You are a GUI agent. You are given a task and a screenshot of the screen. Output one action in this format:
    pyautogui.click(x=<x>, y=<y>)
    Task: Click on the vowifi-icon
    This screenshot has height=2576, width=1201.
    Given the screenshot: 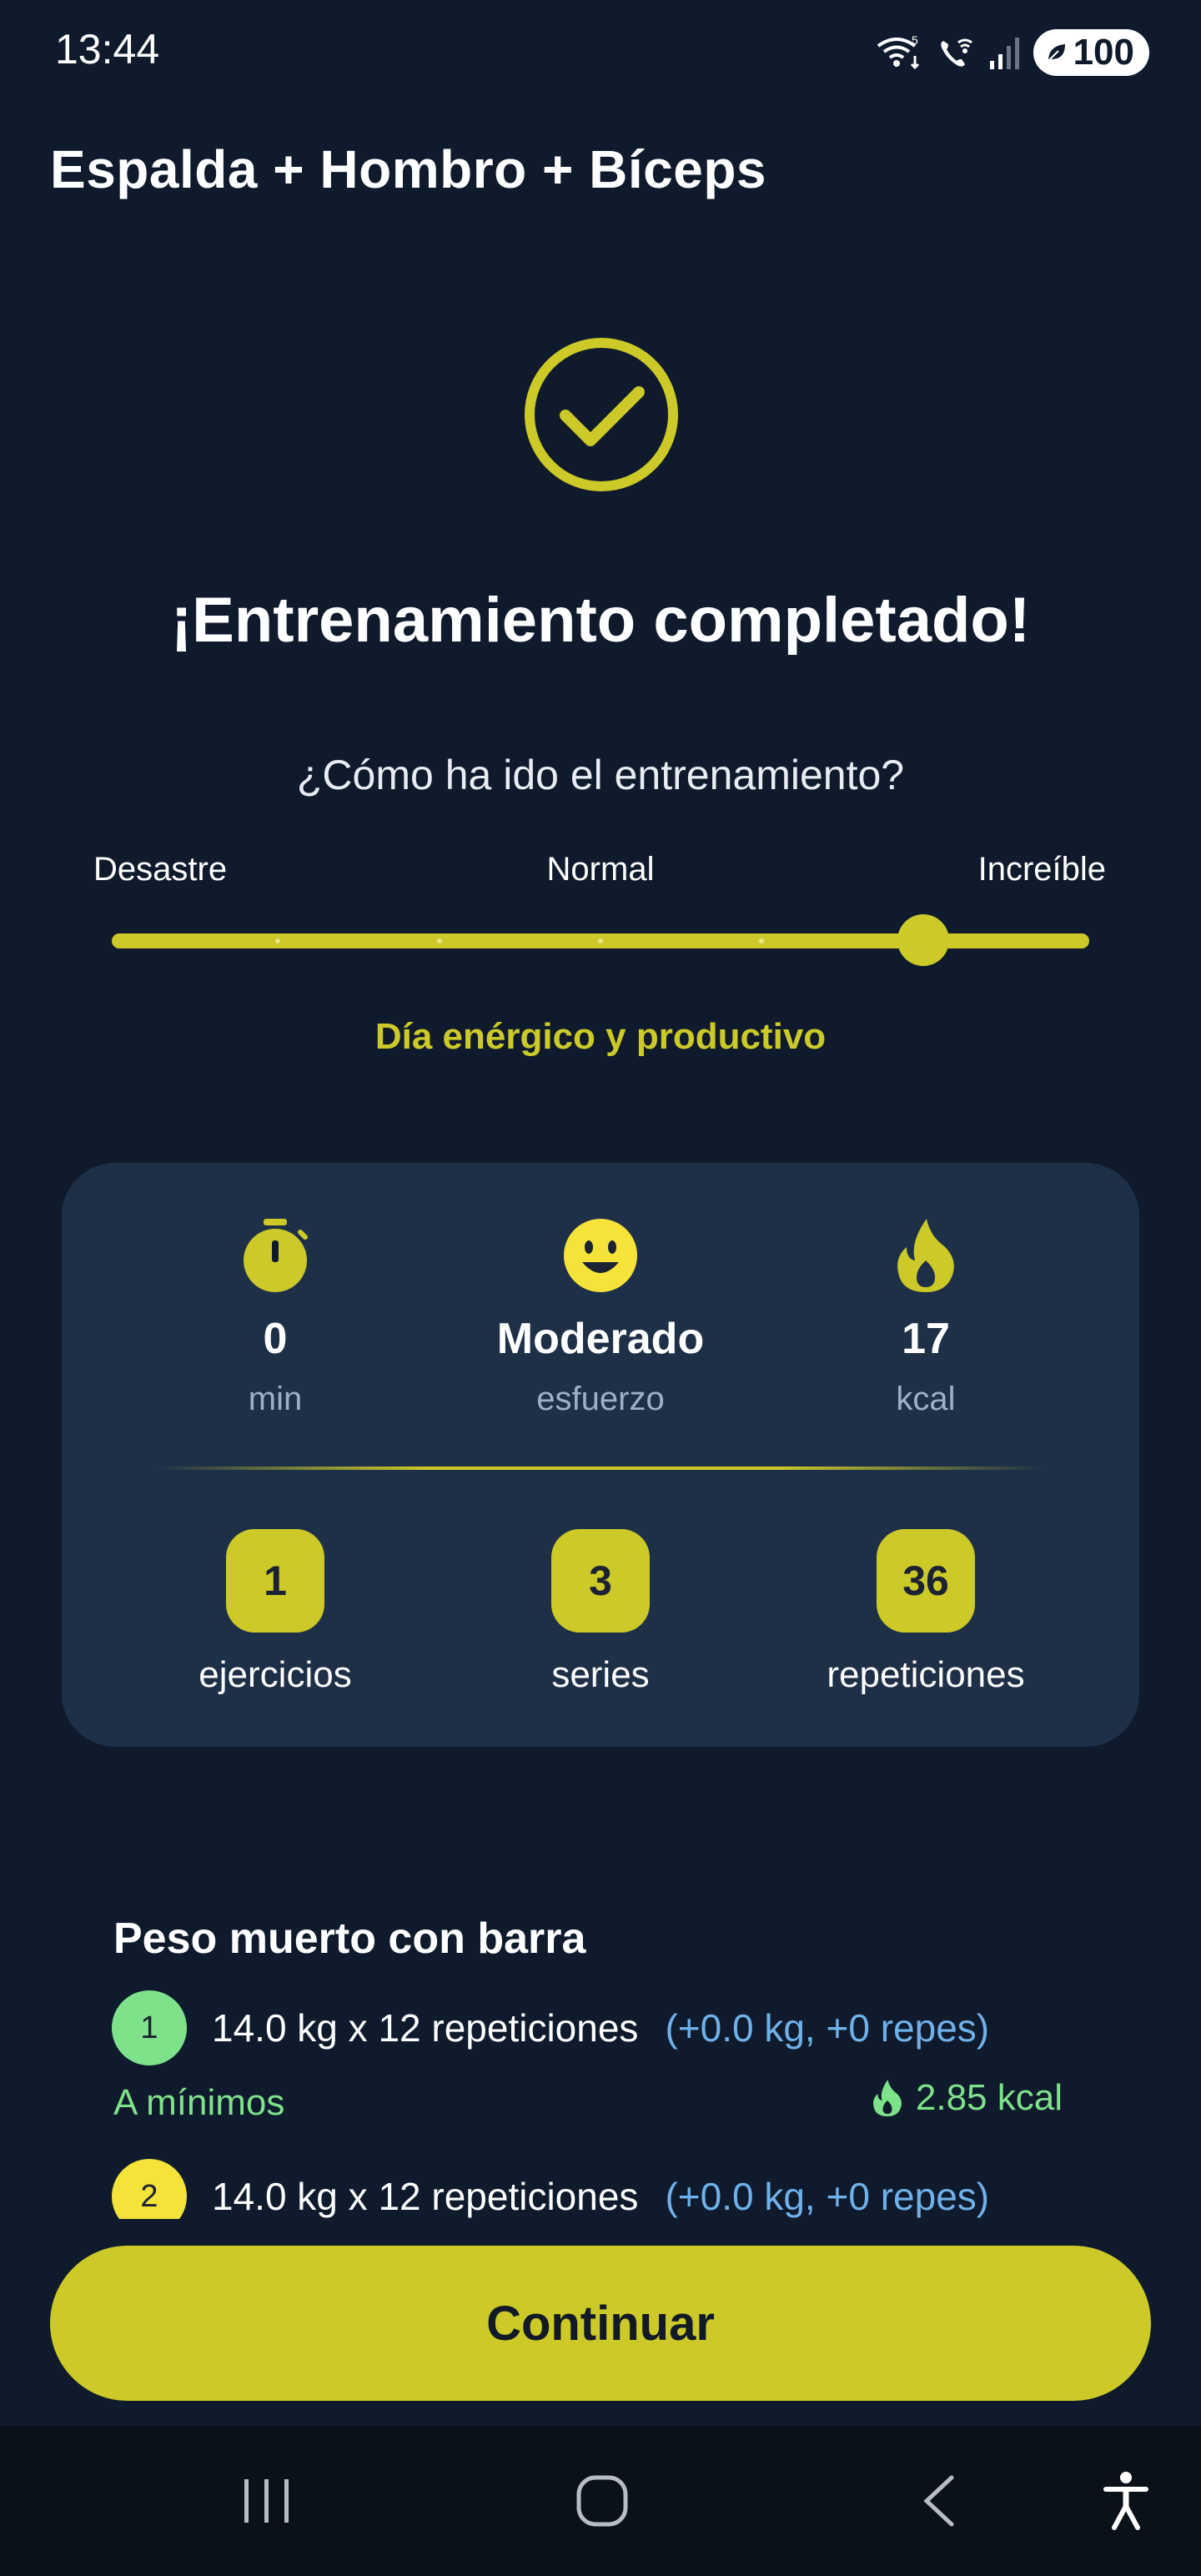 What is the action you would take?
    pyautogui.click(x=956, y=52)
    